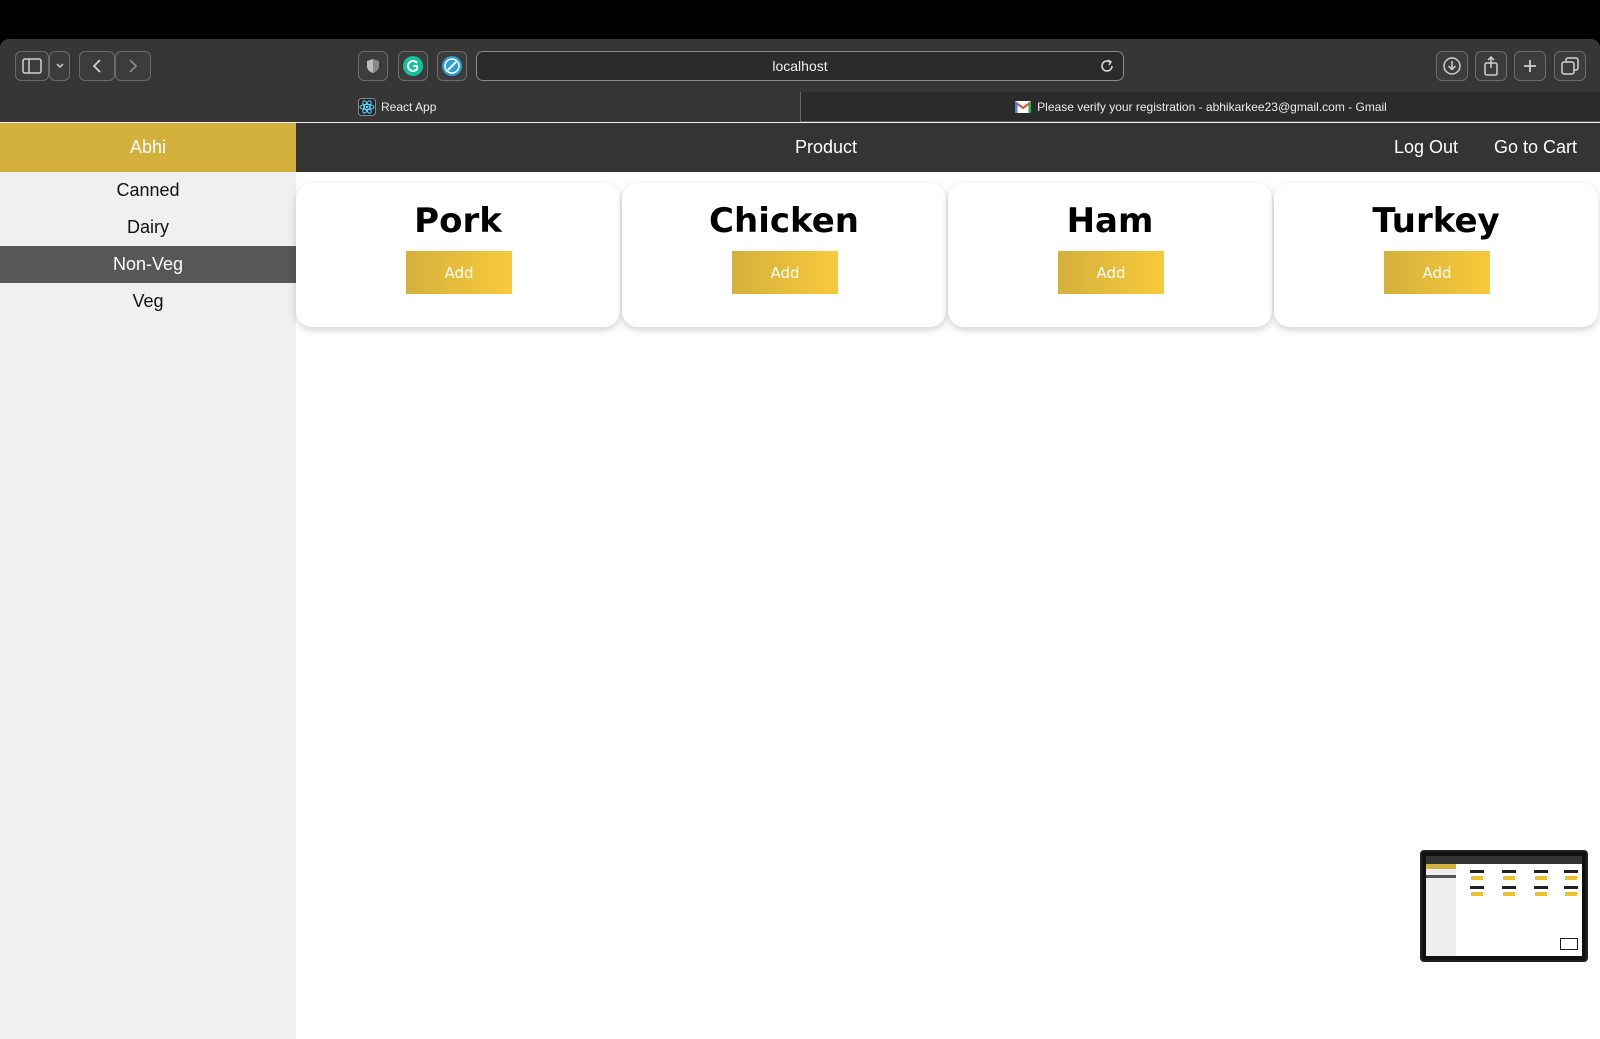 The height and width of the screenshot is (1039, 1600). I want to click on logout-link: Log Out, so click(1426, 147).